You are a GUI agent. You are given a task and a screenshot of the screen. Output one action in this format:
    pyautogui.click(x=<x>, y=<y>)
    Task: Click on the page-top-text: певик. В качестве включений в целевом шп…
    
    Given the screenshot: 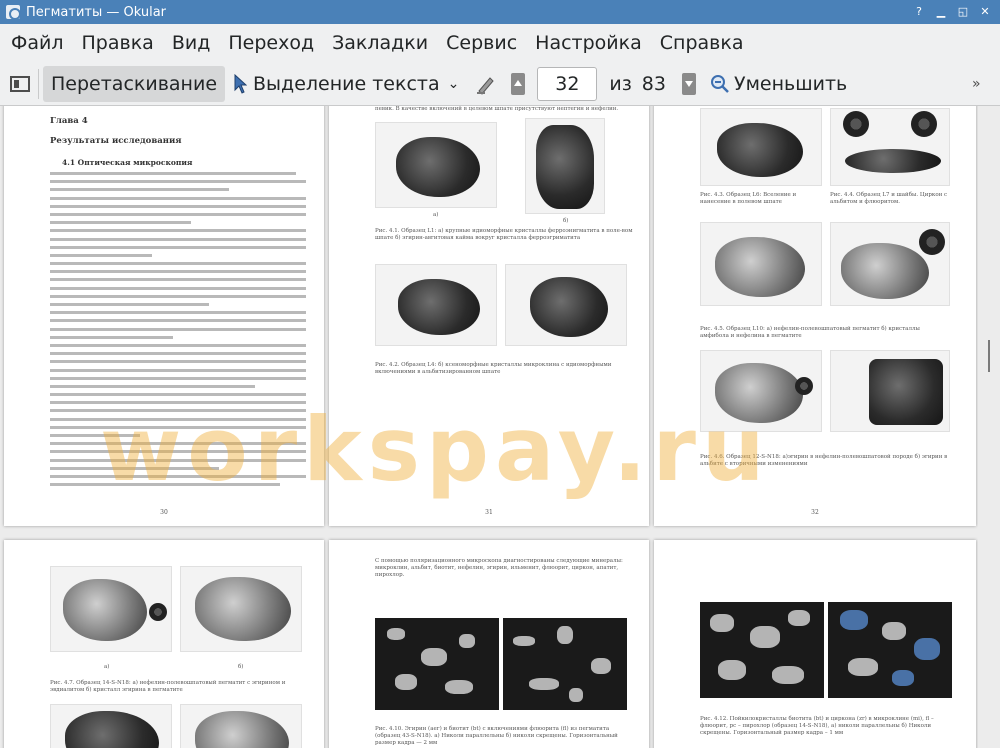 What is the action you would take?
    pyautogui.click(x=497, y=109)
    